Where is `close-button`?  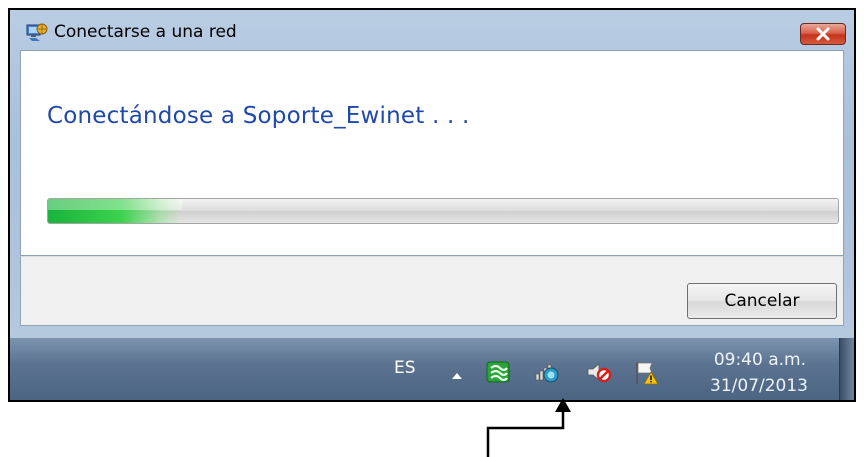
close-button is located at coordinates (823, 34).